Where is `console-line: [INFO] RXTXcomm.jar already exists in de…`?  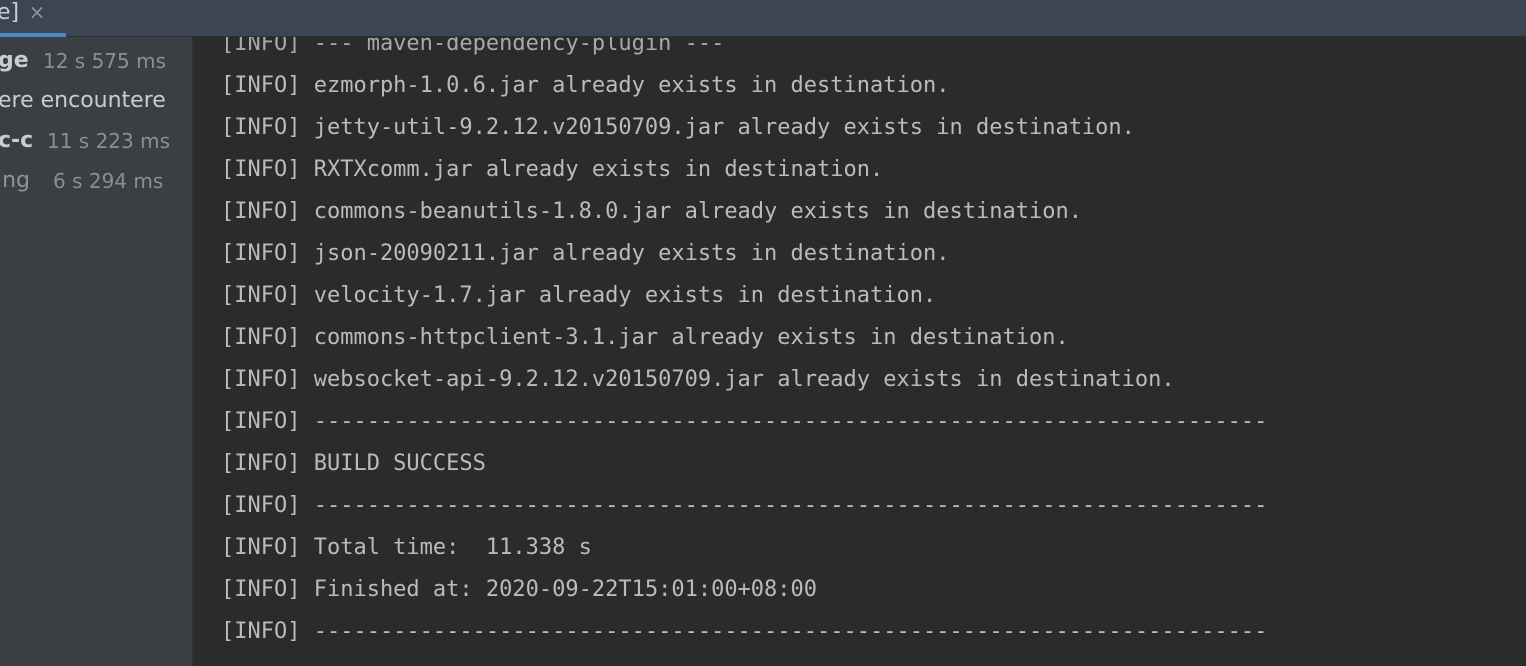
console-line: [INFO] RXTXcomm.jar already exists in de… is located at coordinates (552, 169).